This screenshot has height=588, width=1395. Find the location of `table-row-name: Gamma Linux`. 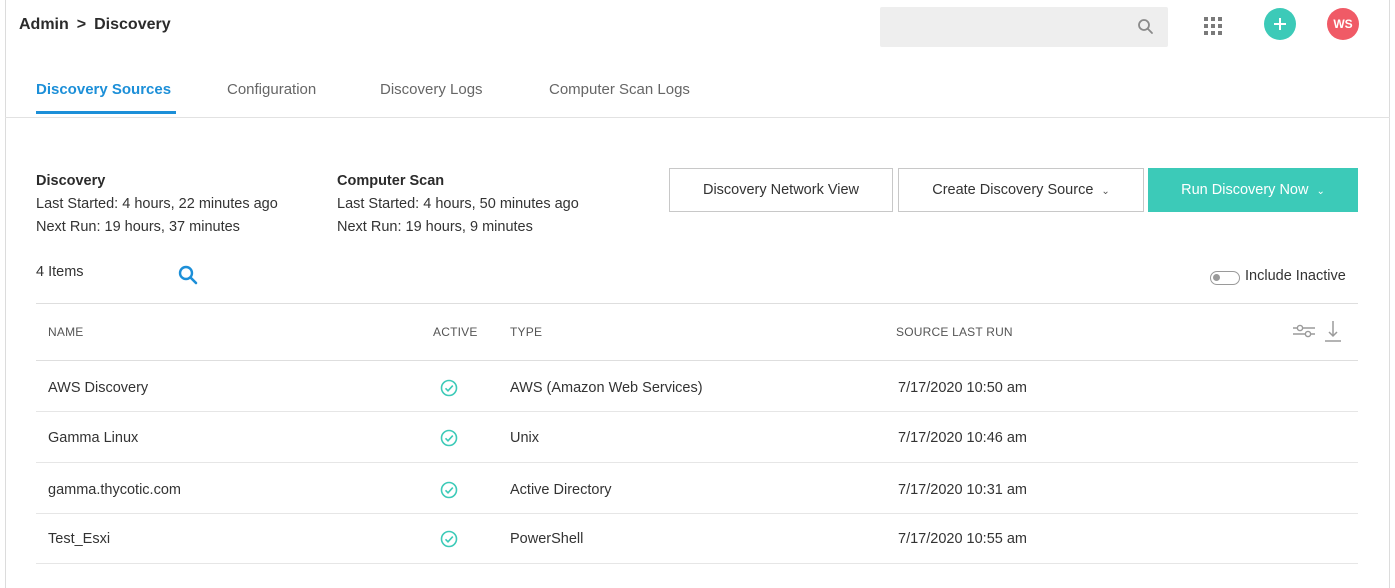

table-row-name: Gamma Linux is located at coordinates (93, 438).